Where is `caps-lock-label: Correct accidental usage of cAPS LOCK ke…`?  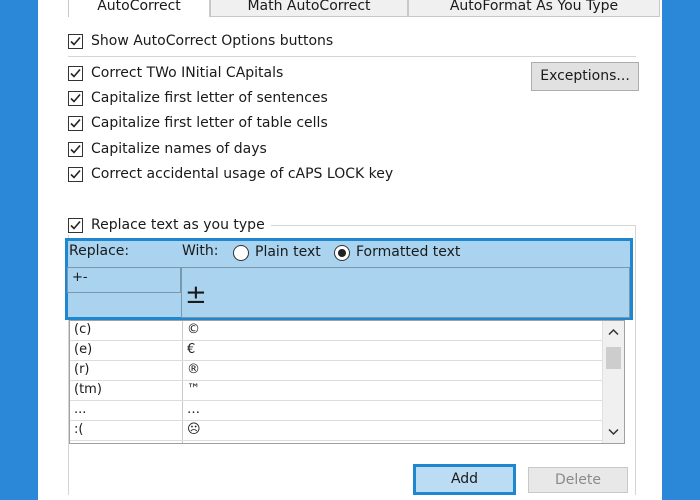
caps-lock-label: Correct accidental usage of cAPS LOCK ke… is located at coordinates (242, 174).